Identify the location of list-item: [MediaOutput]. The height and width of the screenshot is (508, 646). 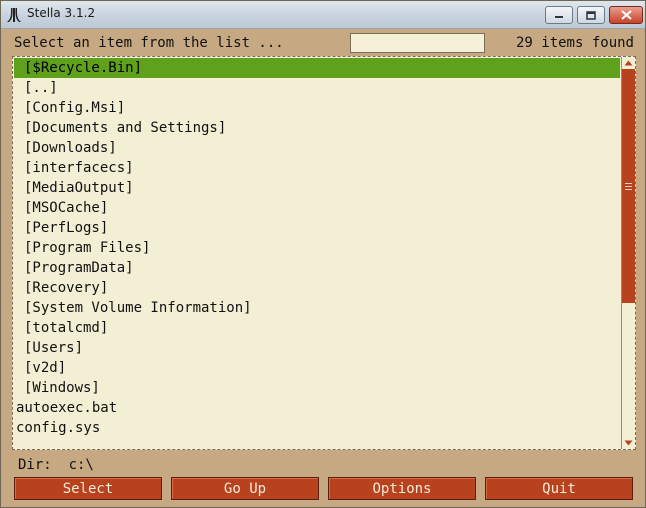
(317, 188).